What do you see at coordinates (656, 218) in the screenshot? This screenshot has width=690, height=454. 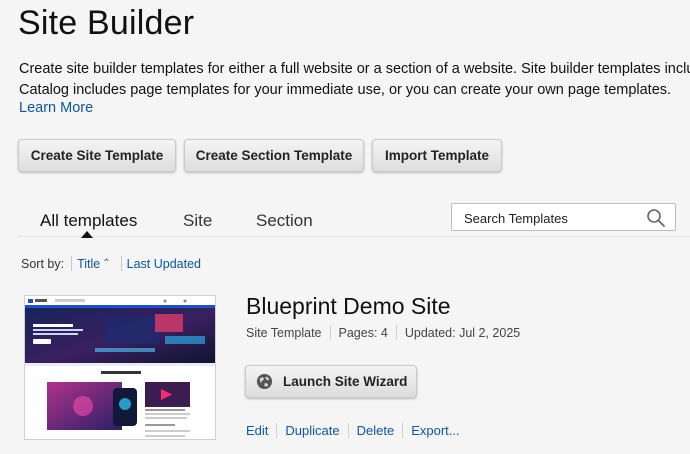 I see `search-icon` at bounding box center [656, 218].